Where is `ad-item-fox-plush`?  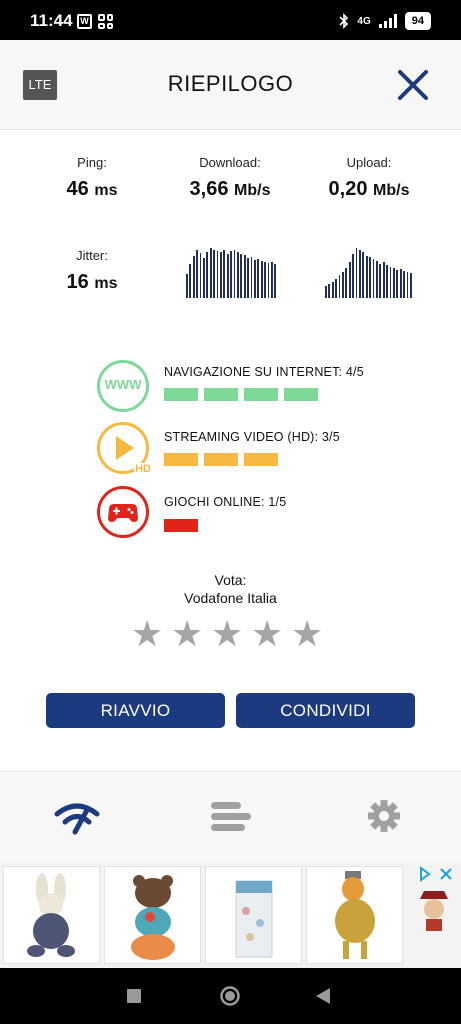 ad-item-fox-plush is located at coordinates (354, 915).